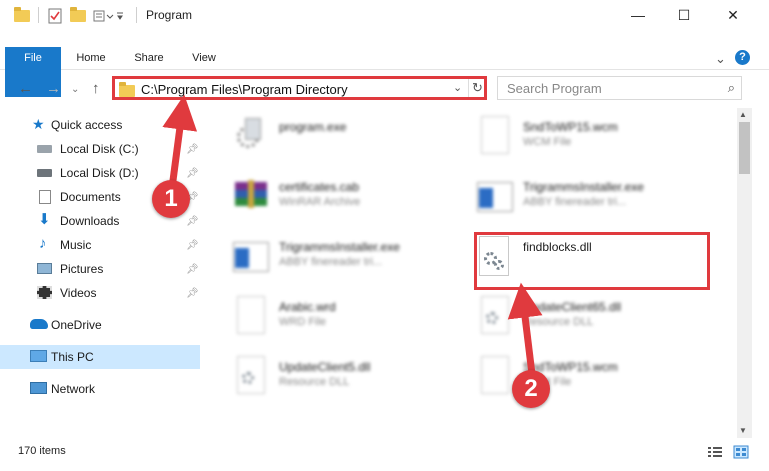  Describe the element at coordinates (100, 293) in the screenshot. I see `nav-videos: Videos 📌︎` at that location.